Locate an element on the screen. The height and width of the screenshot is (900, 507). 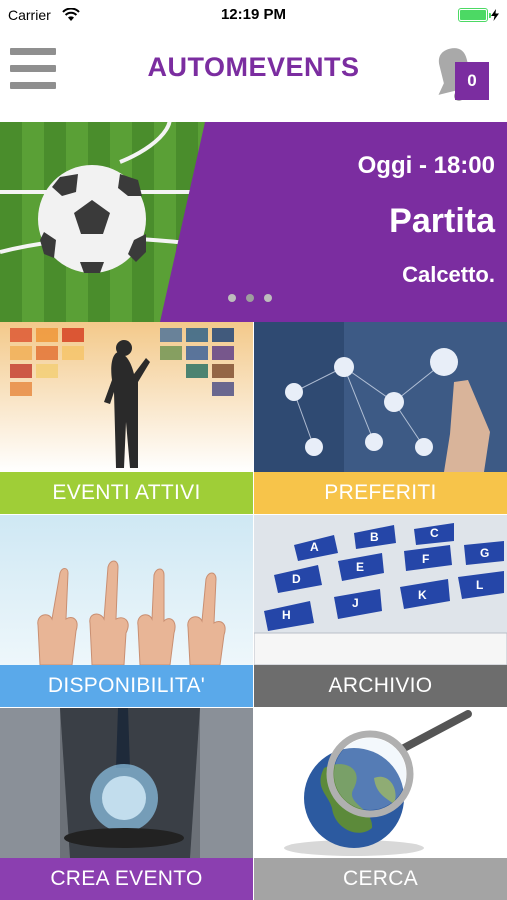
svg-text: G is located at coordinates (484, 553).